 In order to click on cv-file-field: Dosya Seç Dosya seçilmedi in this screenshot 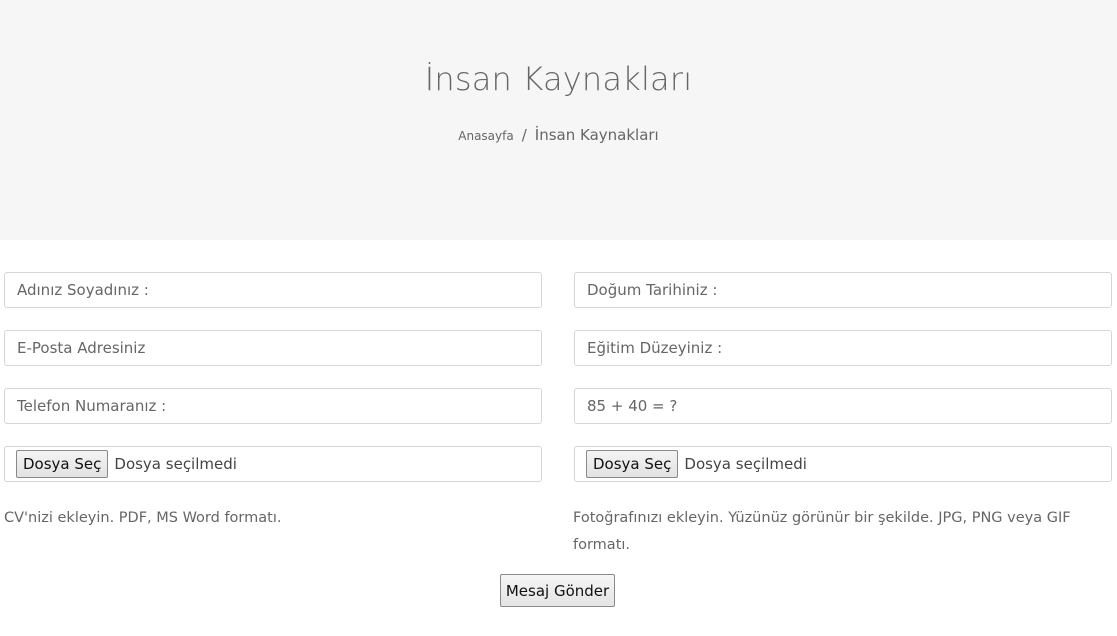, I will do `click(273, 464)`.